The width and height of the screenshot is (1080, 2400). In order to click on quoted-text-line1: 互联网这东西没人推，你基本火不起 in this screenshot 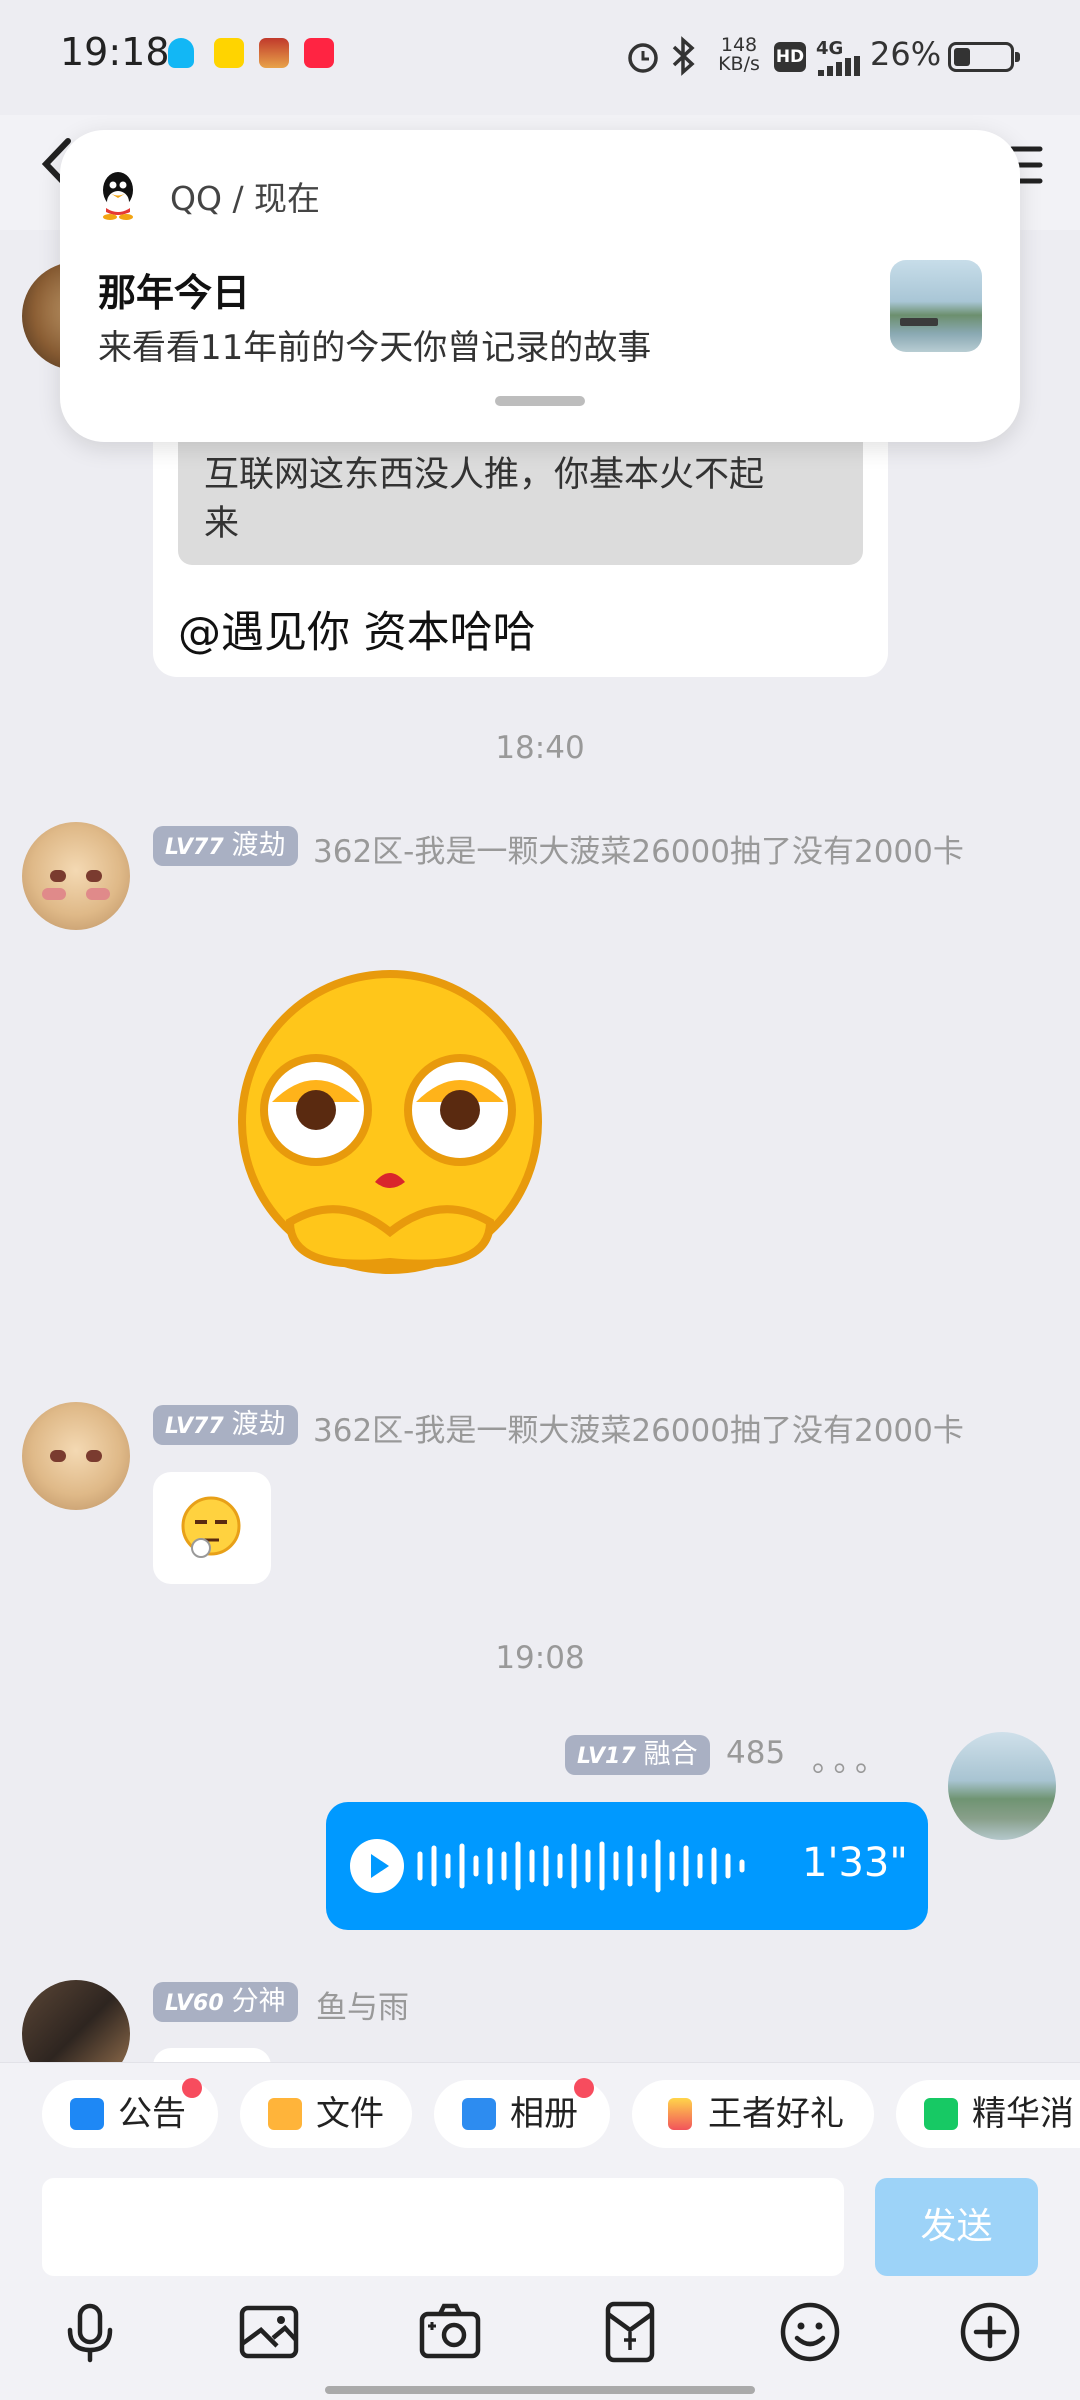, I will do `click(484, 475)`.